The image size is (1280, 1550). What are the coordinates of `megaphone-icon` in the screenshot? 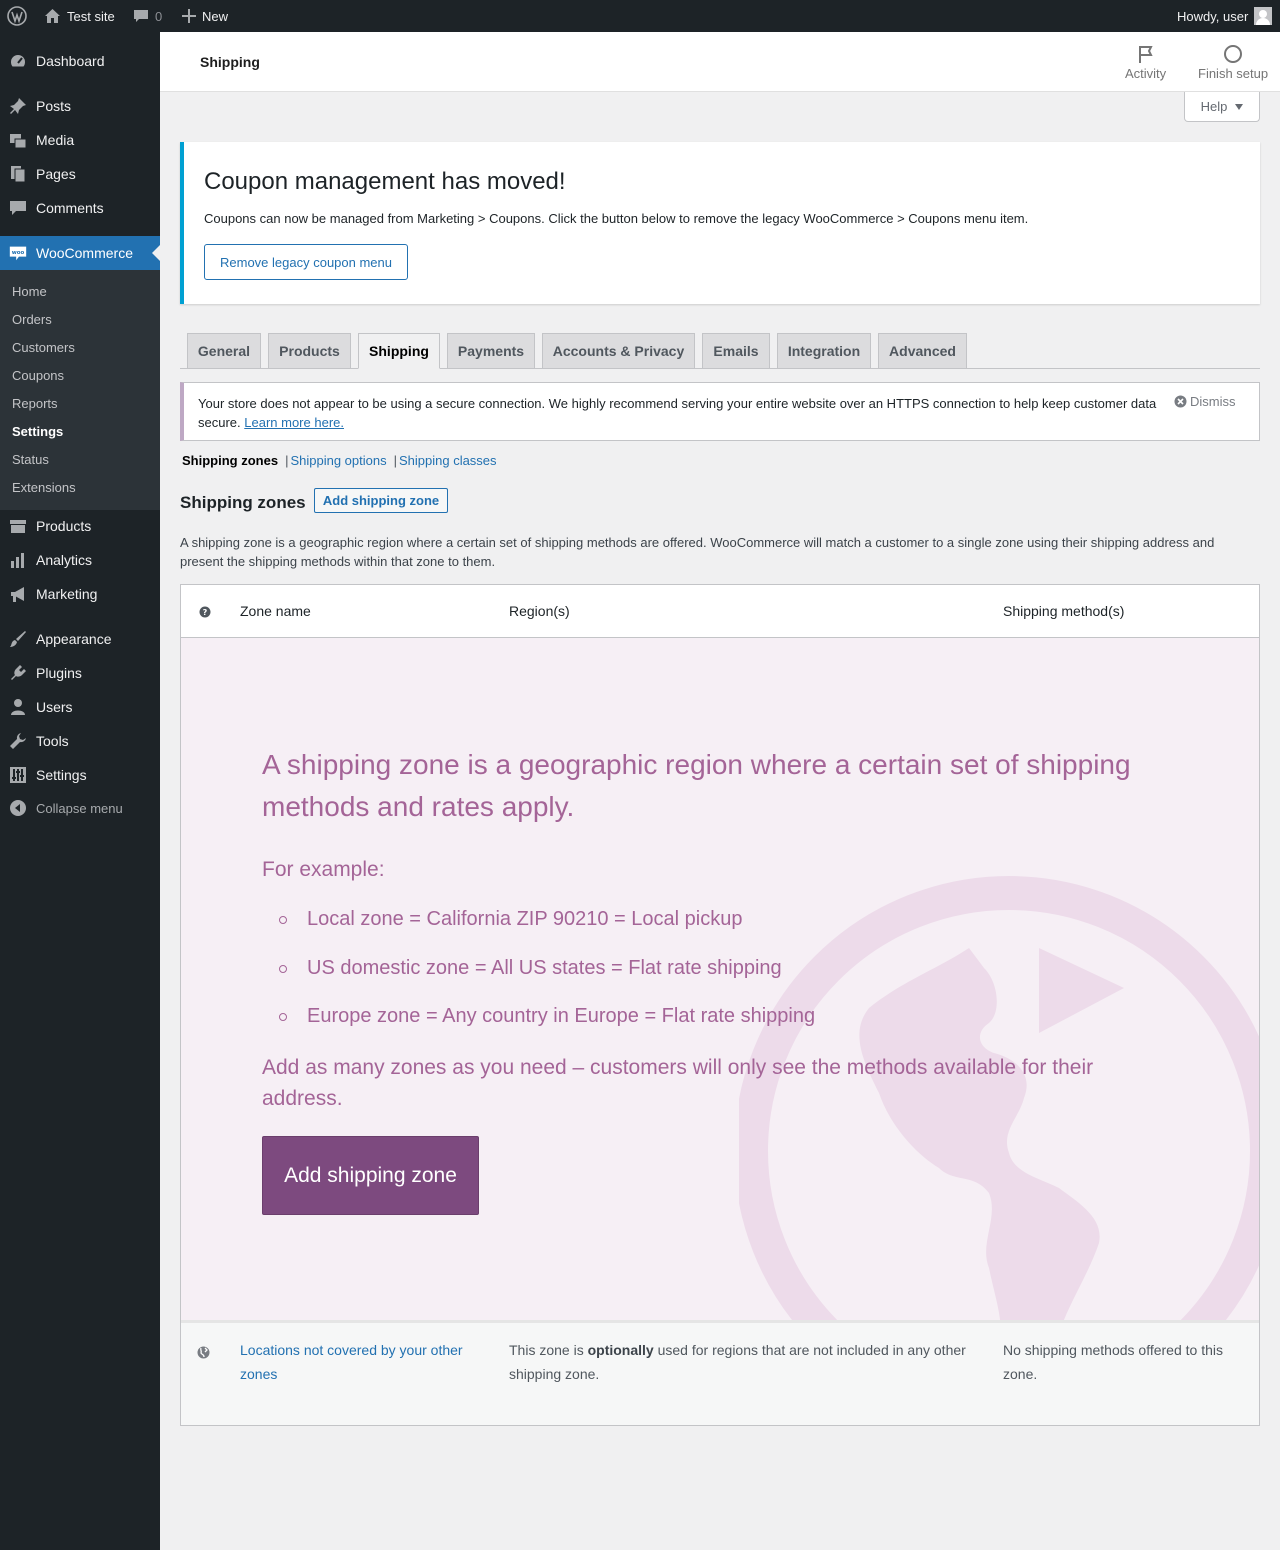 It's located at (18, 594).